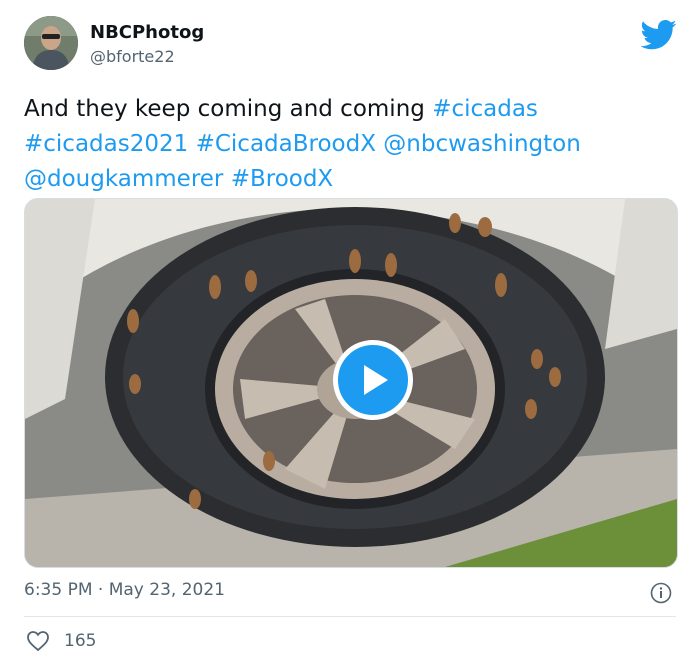  I want to click on like-count: 165, so click(80, 641).